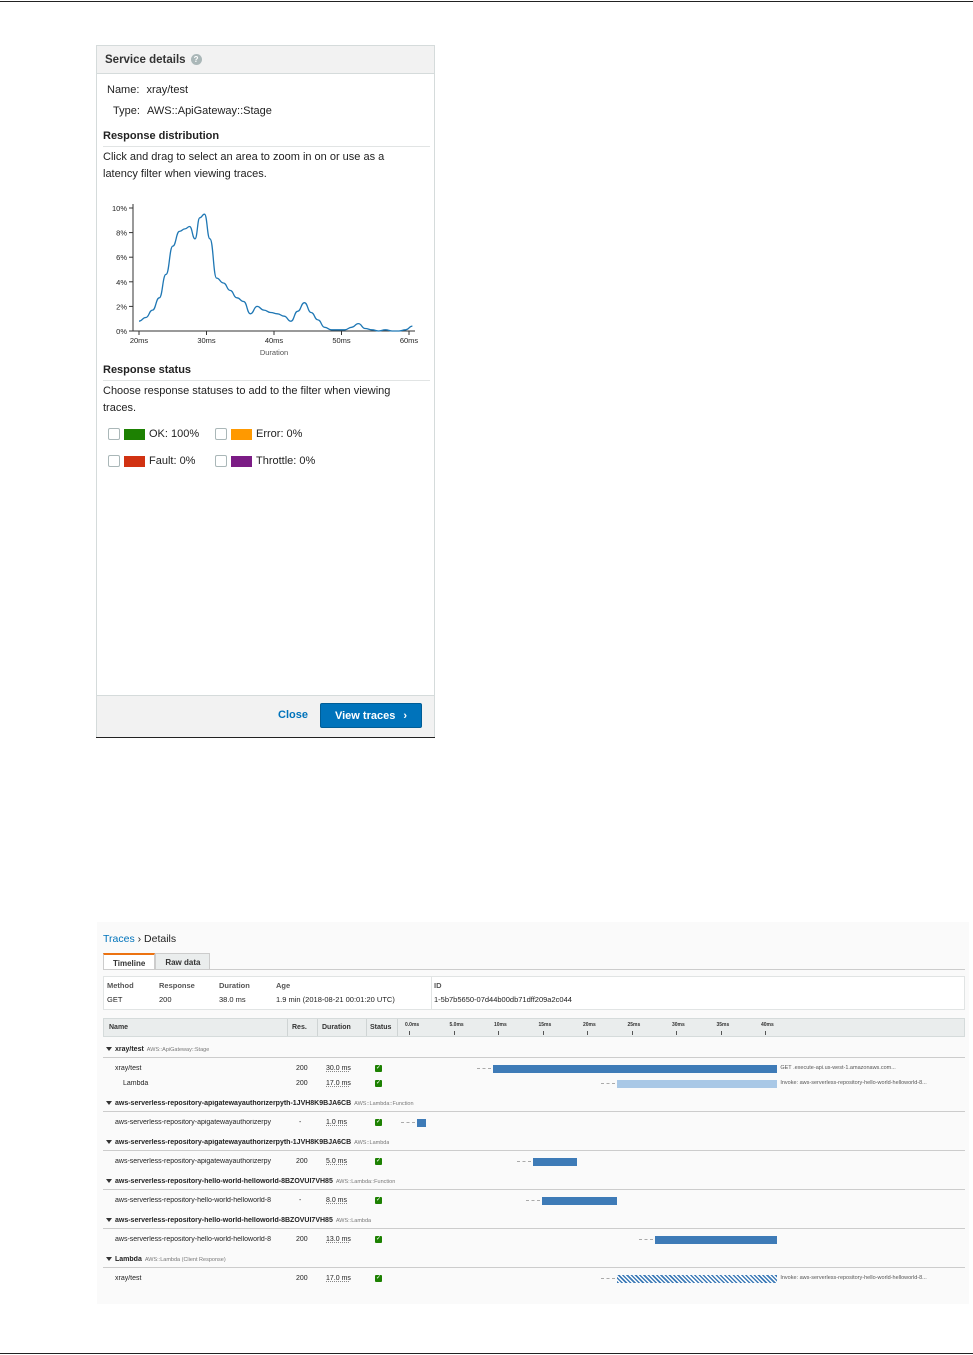  Describe the element at coordinates (534, 1050) in the screenshot. I see `segment-group-header: xray/test AWS::ApiGateway::Stage` at that location.